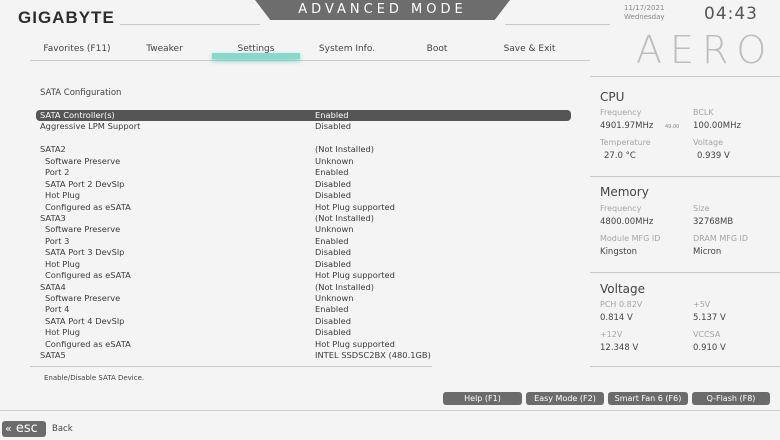  I want to click on setting-configured-esata: Configured as eSATA Hot Plug supported, so click(303, 275).